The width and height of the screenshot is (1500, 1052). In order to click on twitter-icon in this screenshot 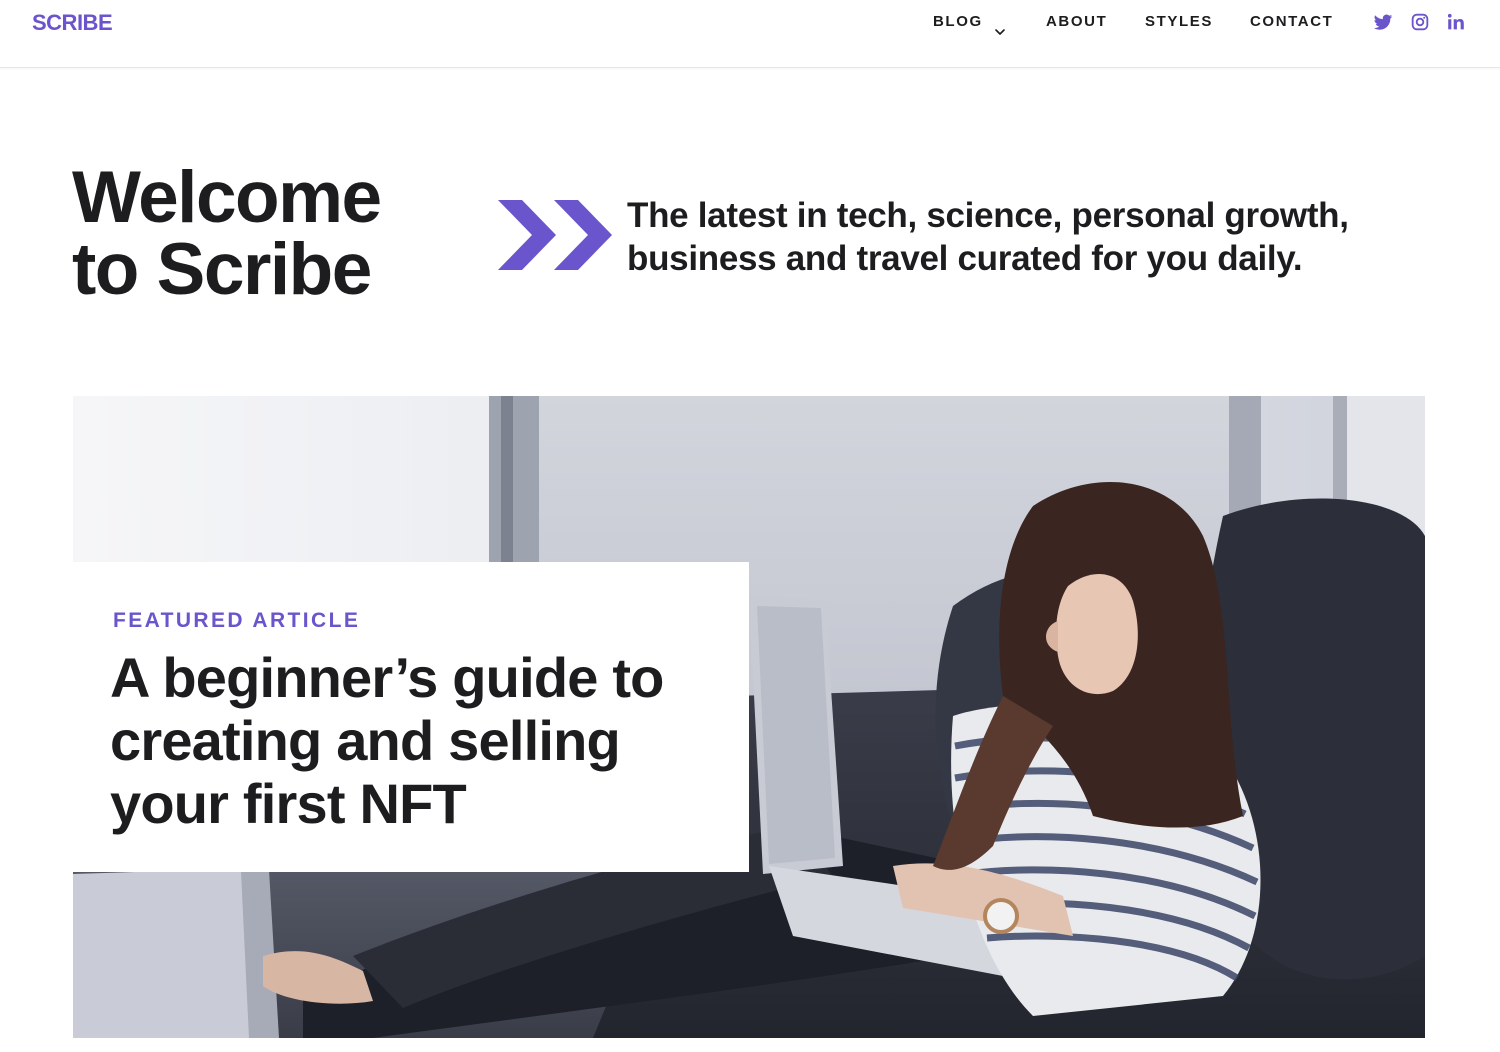, I will do `click(1383, 22)`.